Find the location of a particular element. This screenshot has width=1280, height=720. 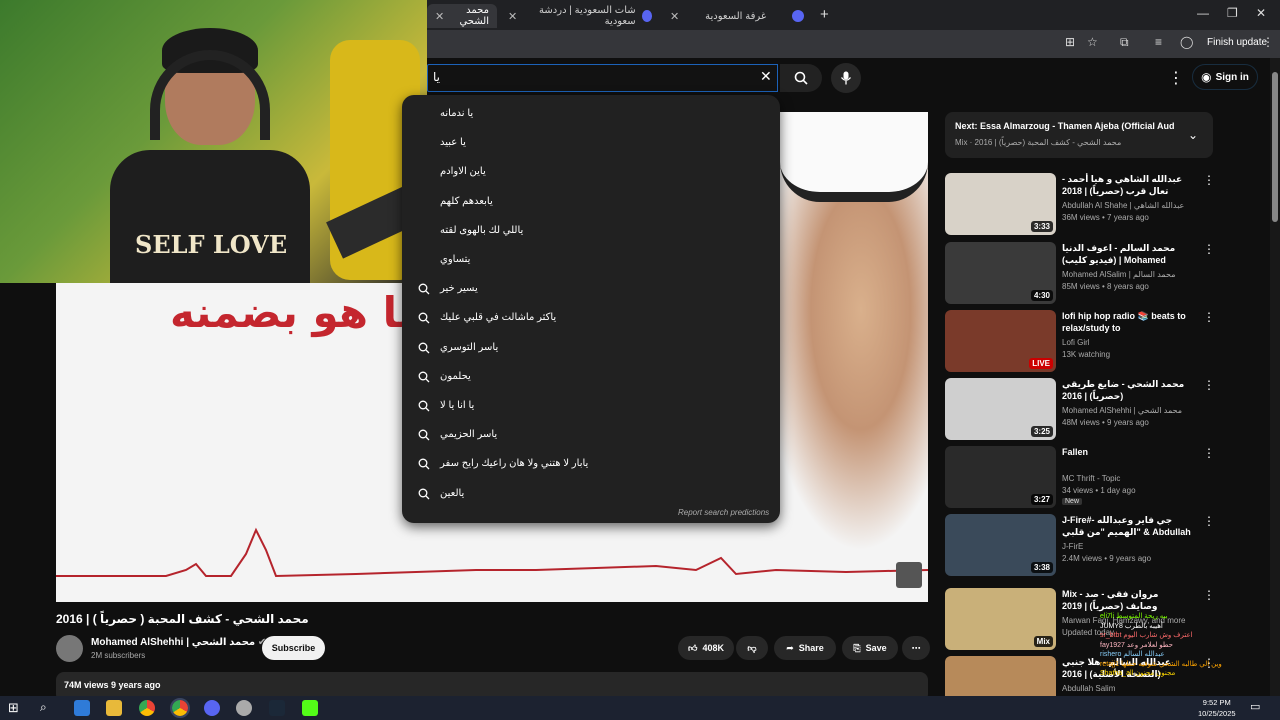

suggestion-item: يابار لا هتني ولا هان راعيك رايح سفر is located at coordinates (591, 463).